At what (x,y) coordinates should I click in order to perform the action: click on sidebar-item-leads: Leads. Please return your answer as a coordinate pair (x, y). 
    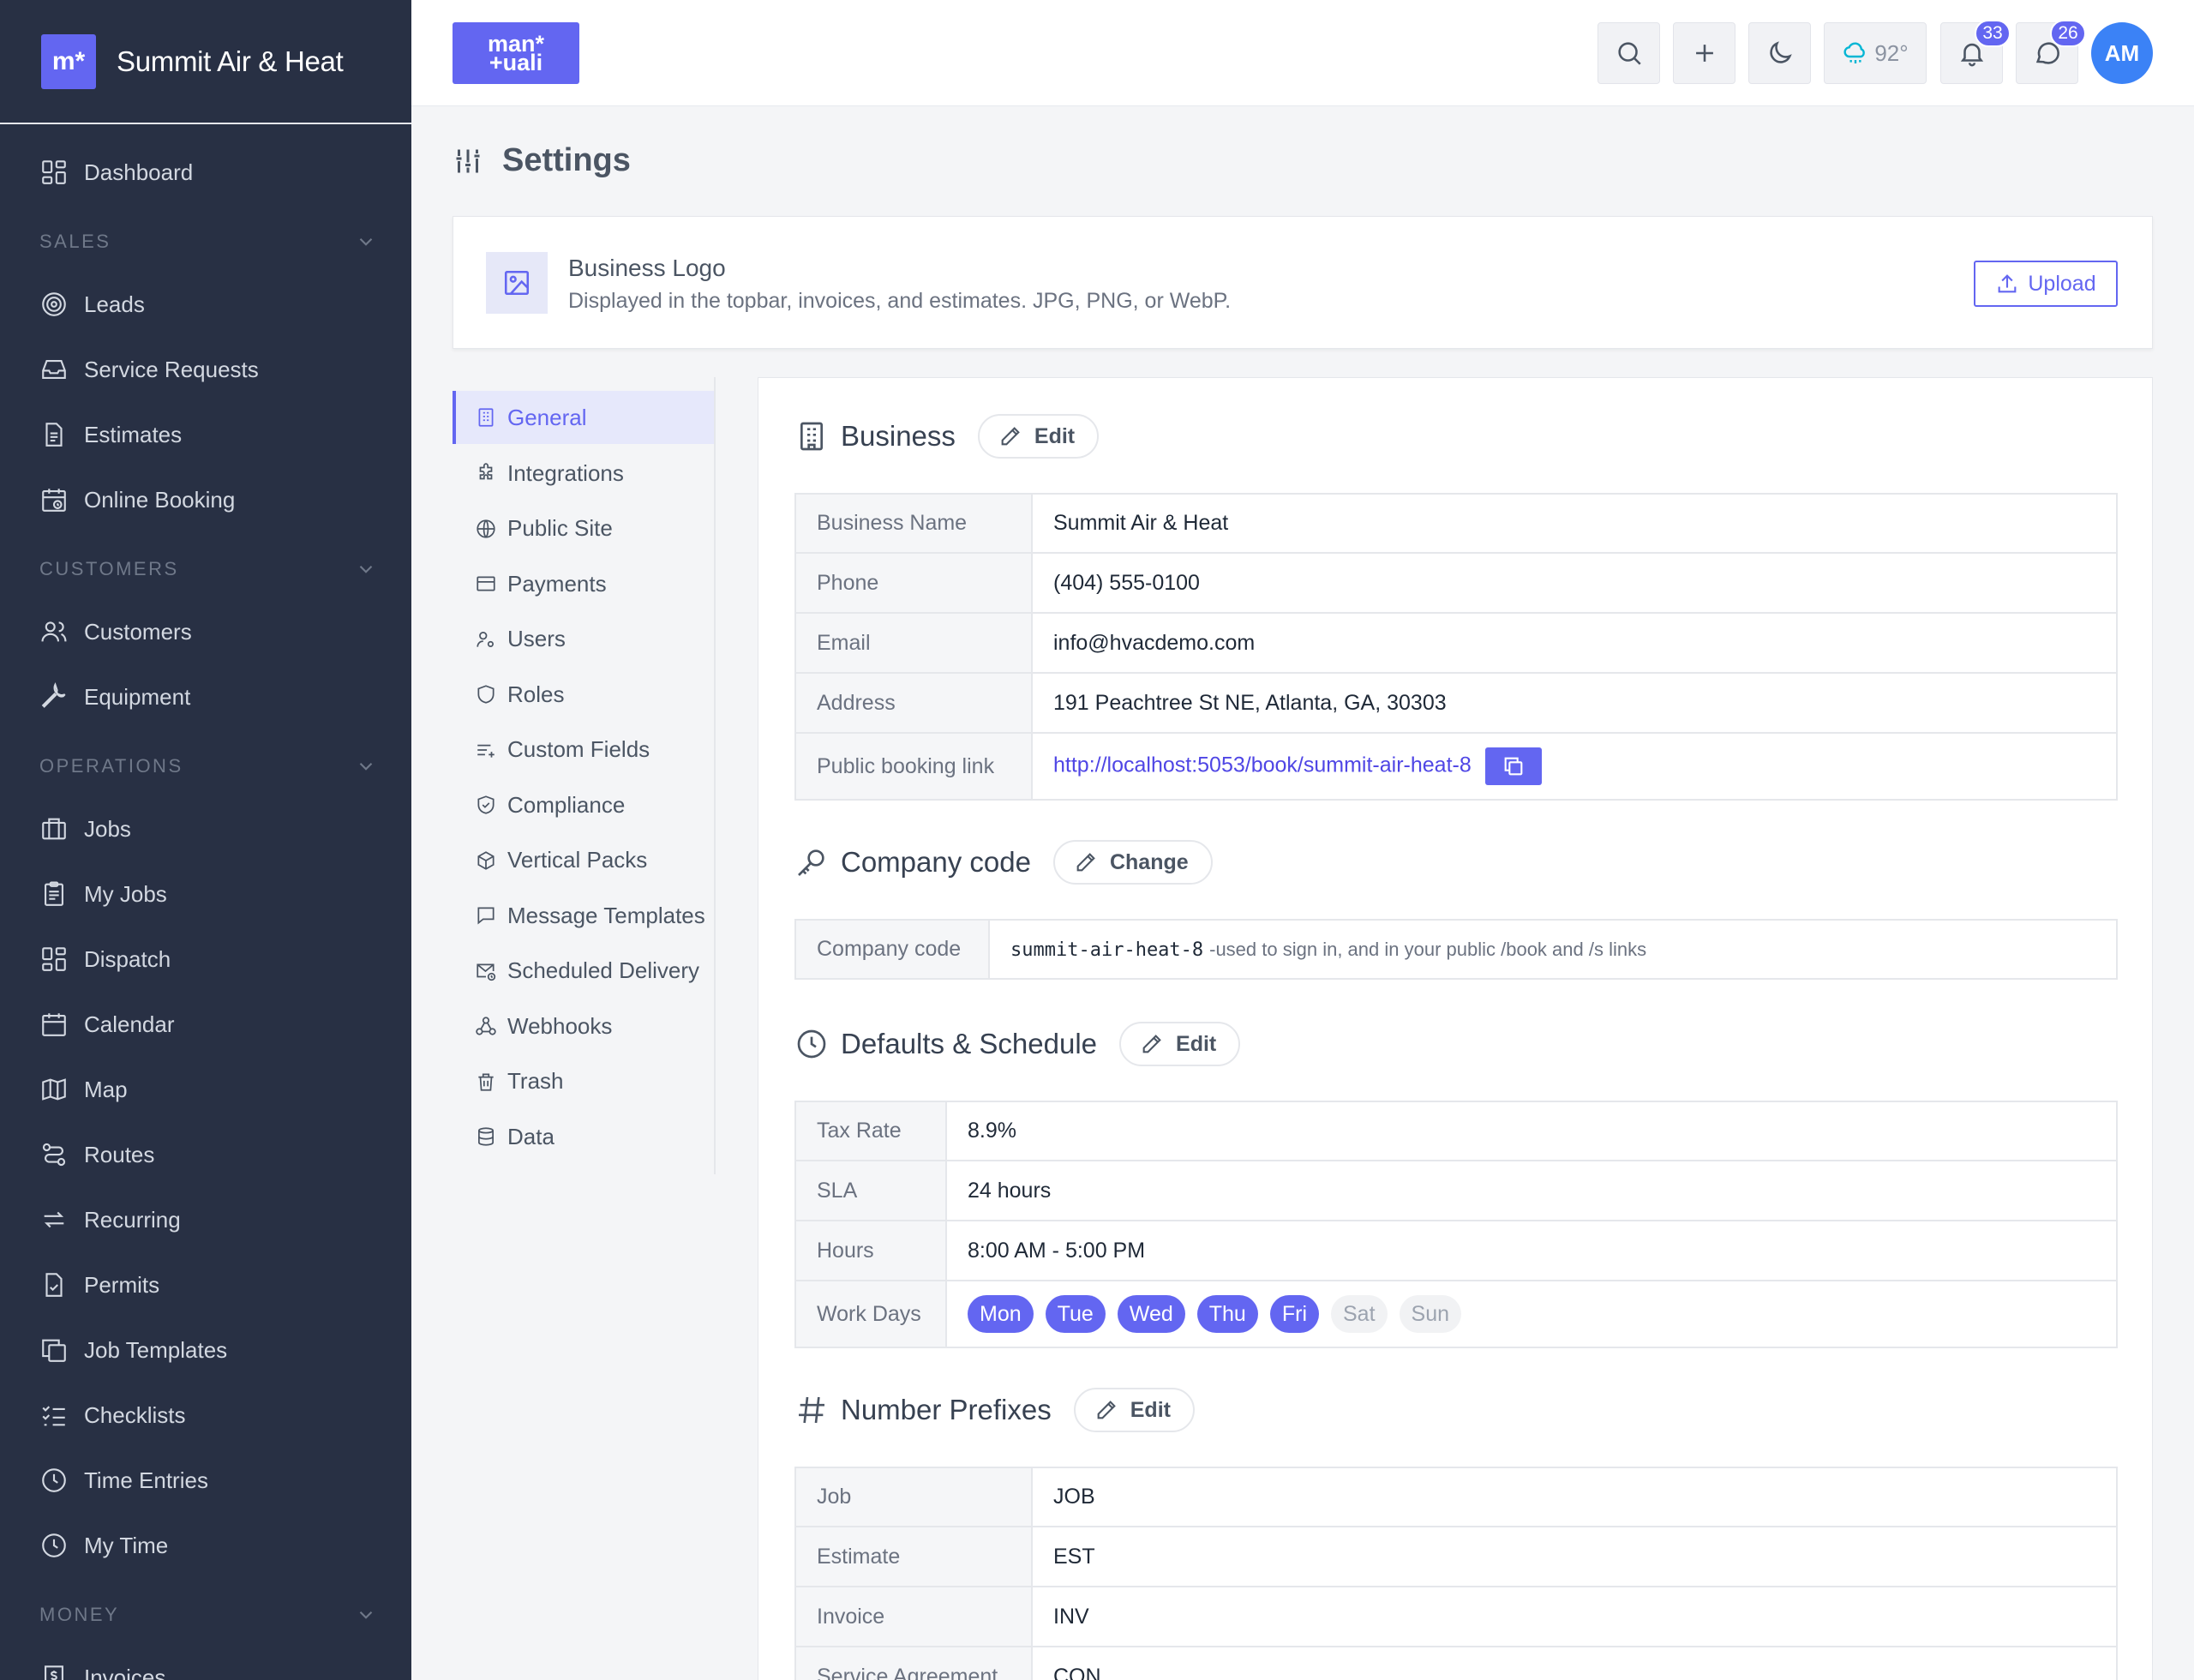
    Looking at the image, I should click on (205, 304).